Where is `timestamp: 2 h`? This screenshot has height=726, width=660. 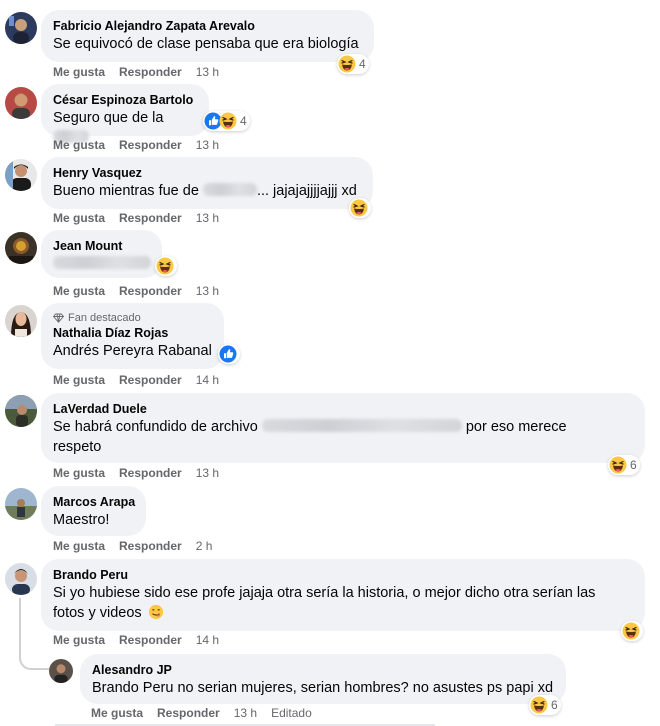 timestamp: 2 h is located at coordinates (204, 546).